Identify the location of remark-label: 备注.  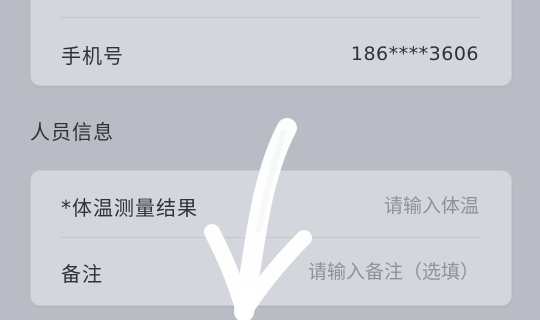
(82, 273).